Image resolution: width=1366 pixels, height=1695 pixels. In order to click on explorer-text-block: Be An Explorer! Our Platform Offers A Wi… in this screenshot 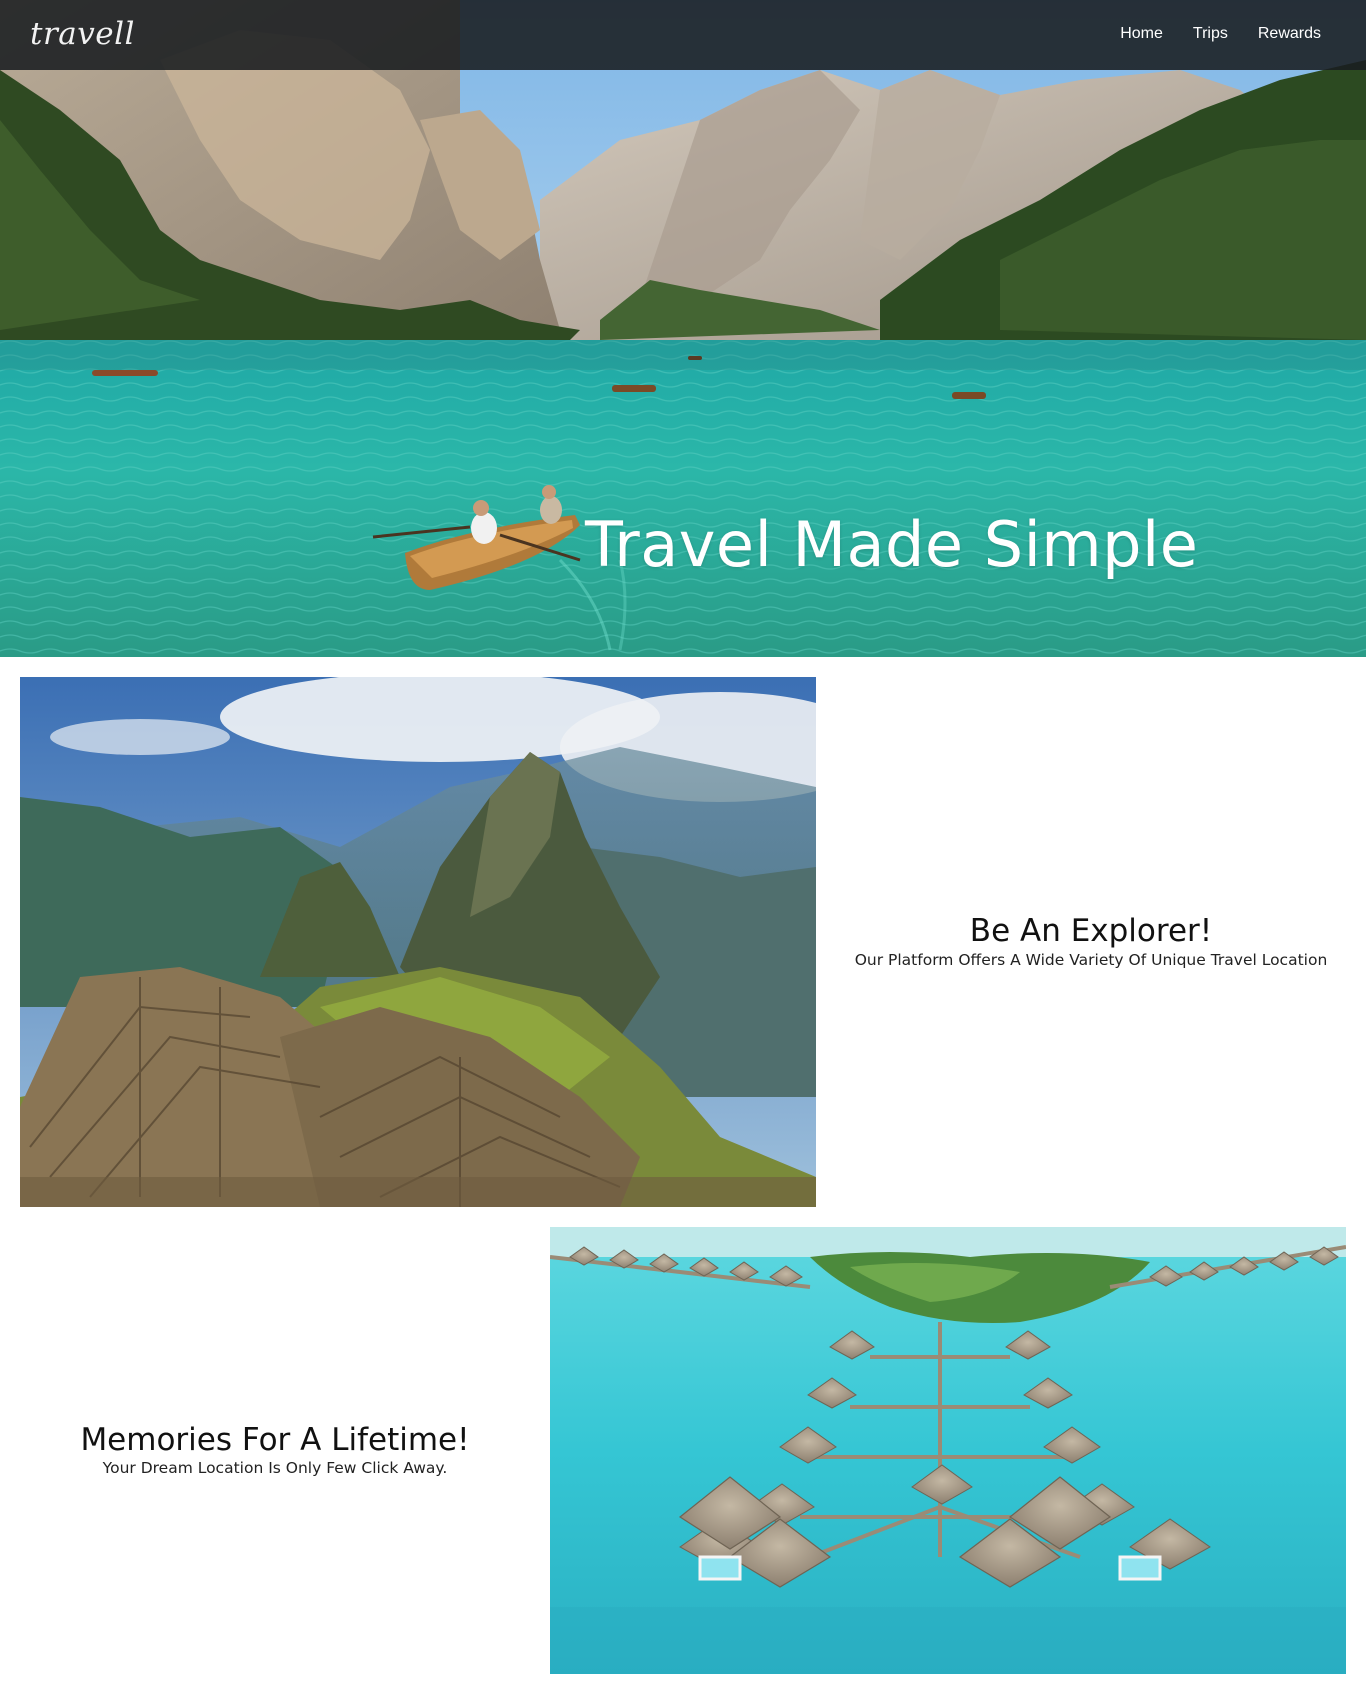, I will do `click(1091, 942)`.